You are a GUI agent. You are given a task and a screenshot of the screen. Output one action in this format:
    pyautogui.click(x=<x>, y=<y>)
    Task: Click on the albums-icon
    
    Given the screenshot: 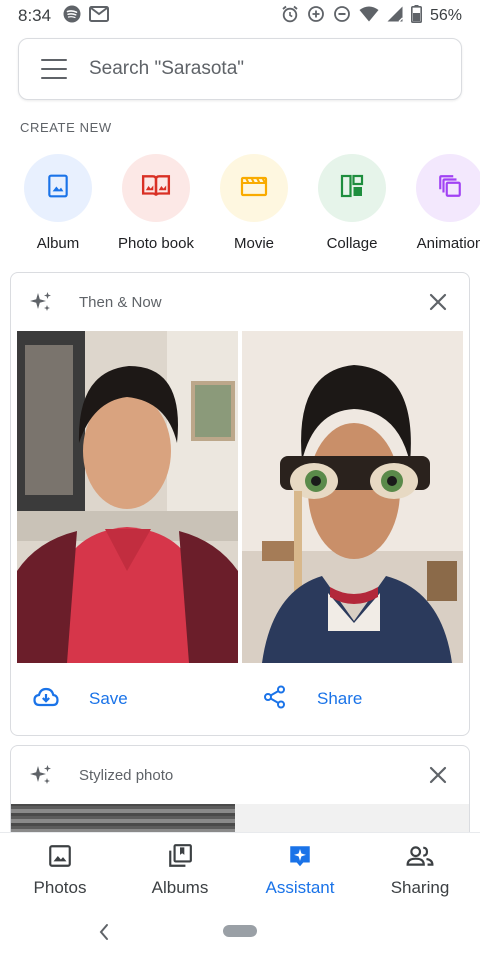 What is the action you would take?
    pyautogui.click(x=180, y=858)
    